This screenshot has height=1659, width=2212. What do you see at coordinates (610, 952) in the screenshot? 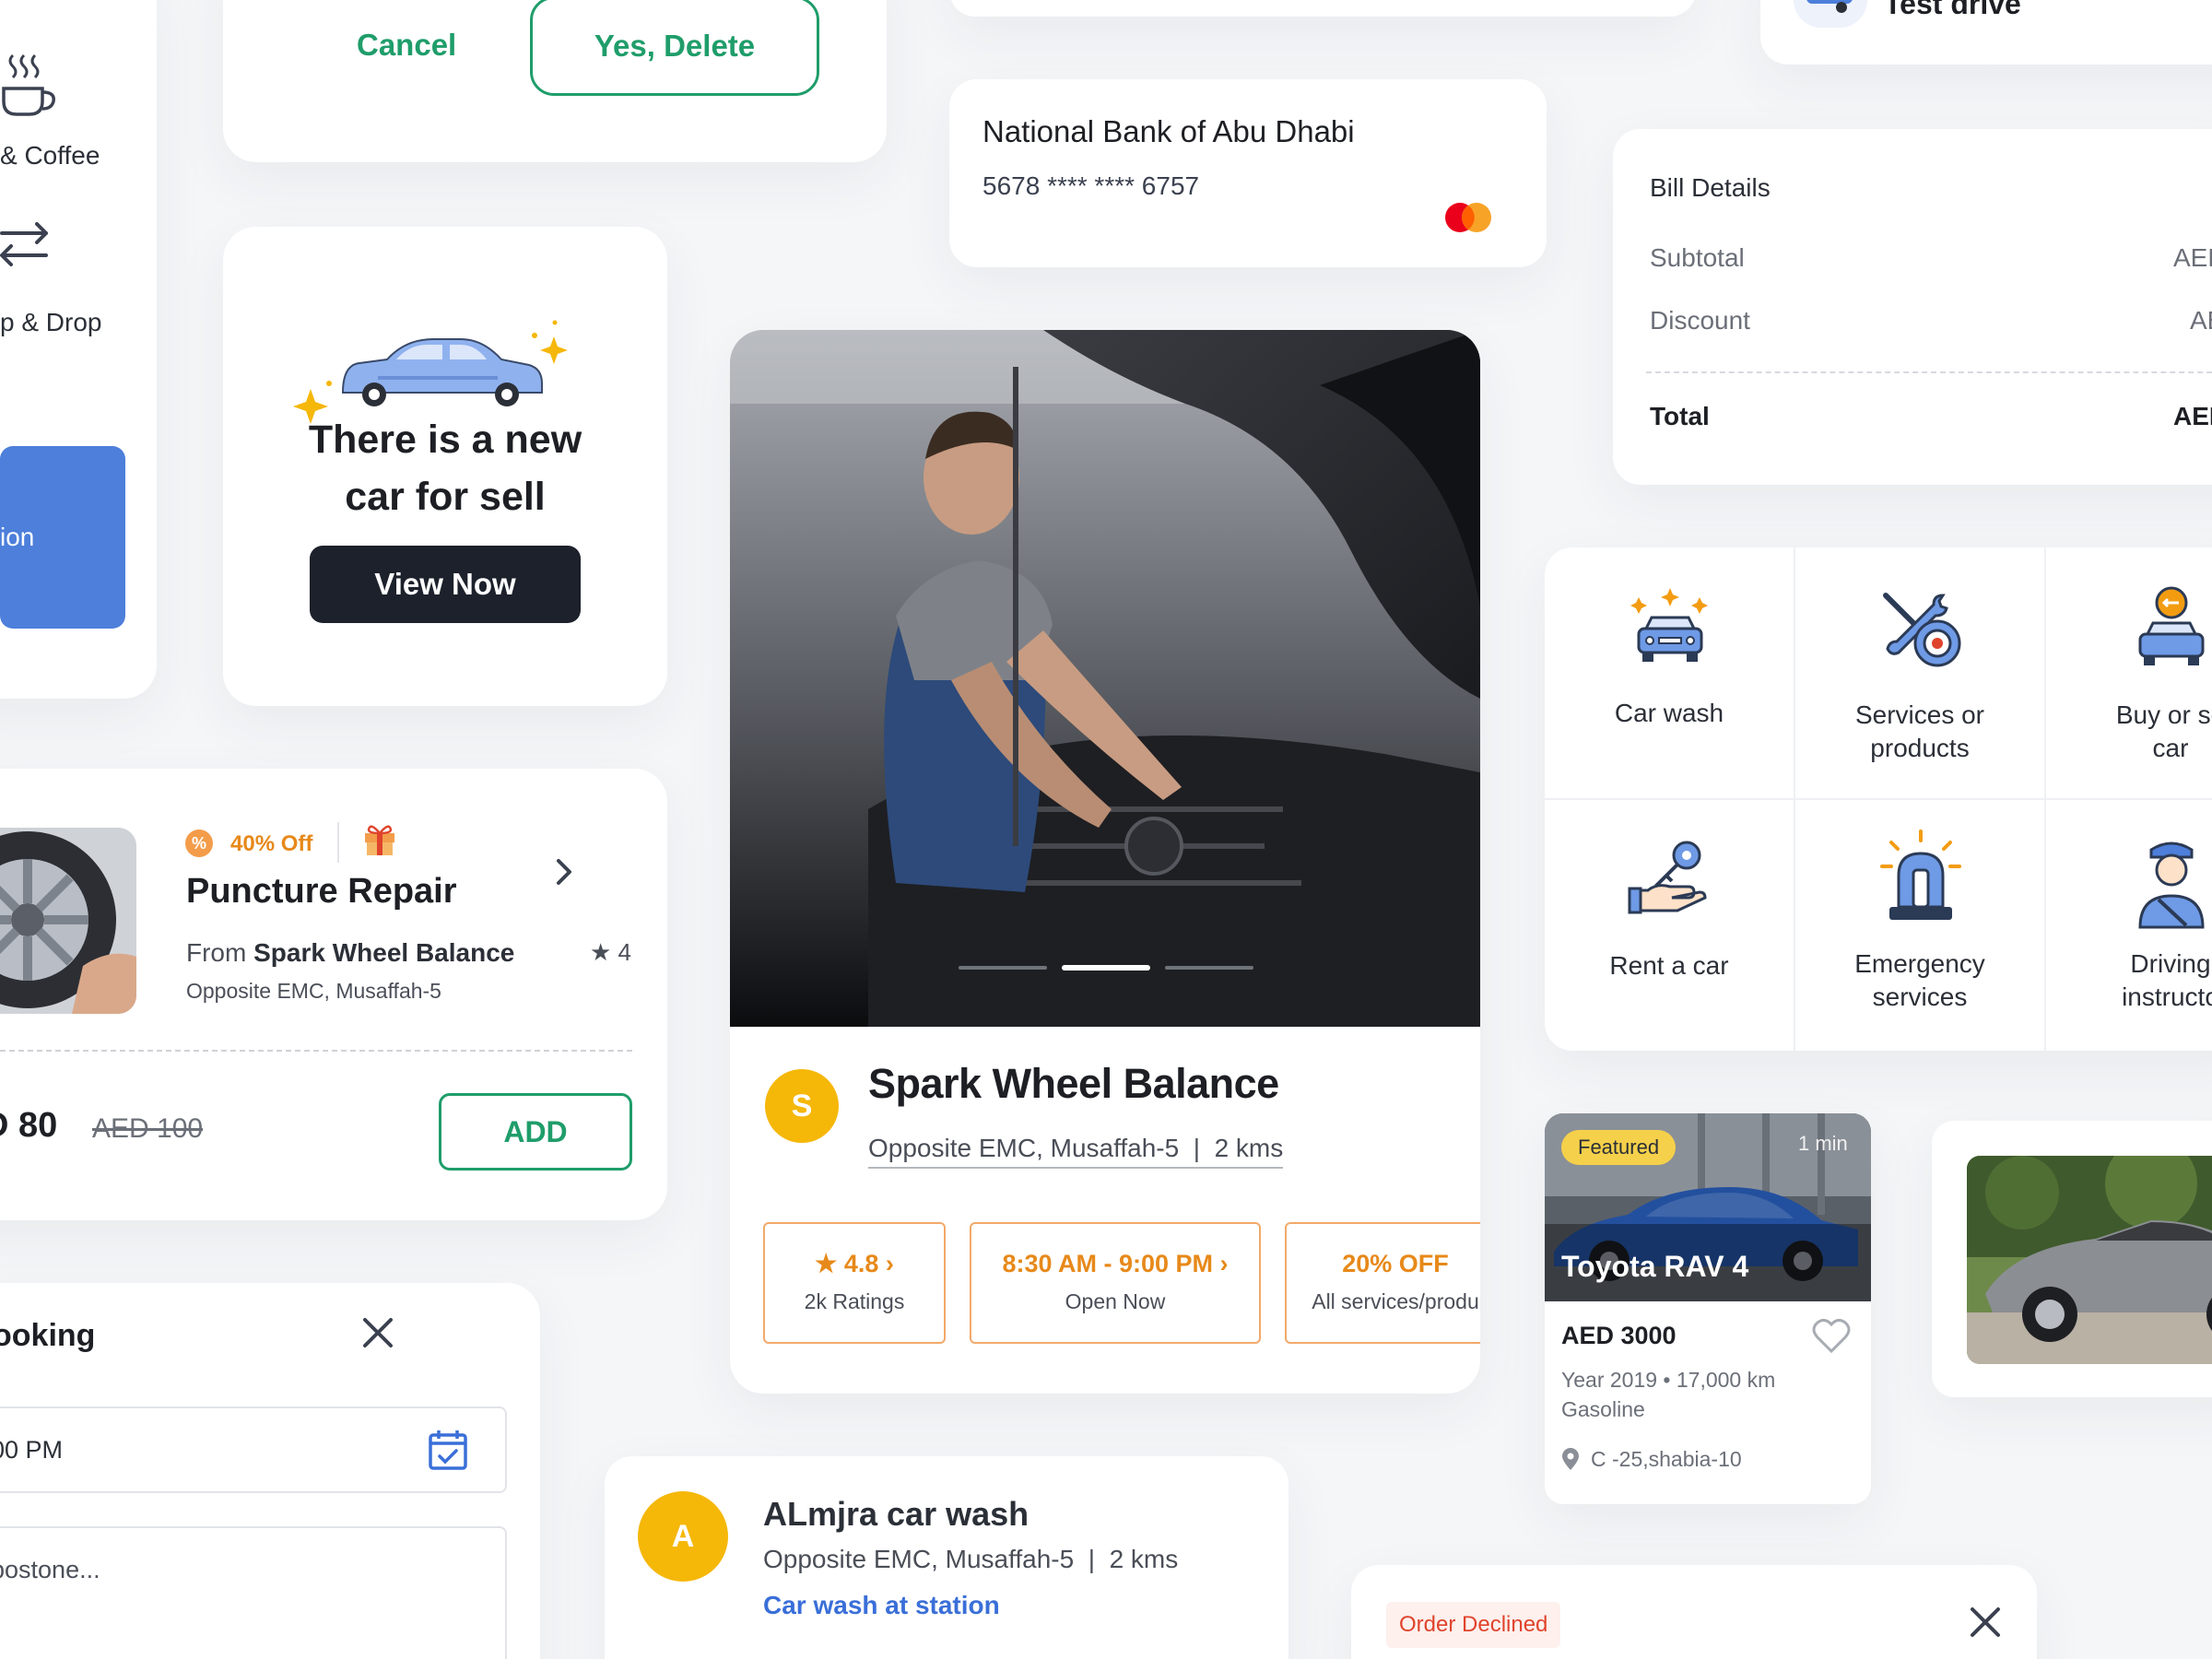
I see `offer-rating: ★ 4` at bounding box center [610, 952].